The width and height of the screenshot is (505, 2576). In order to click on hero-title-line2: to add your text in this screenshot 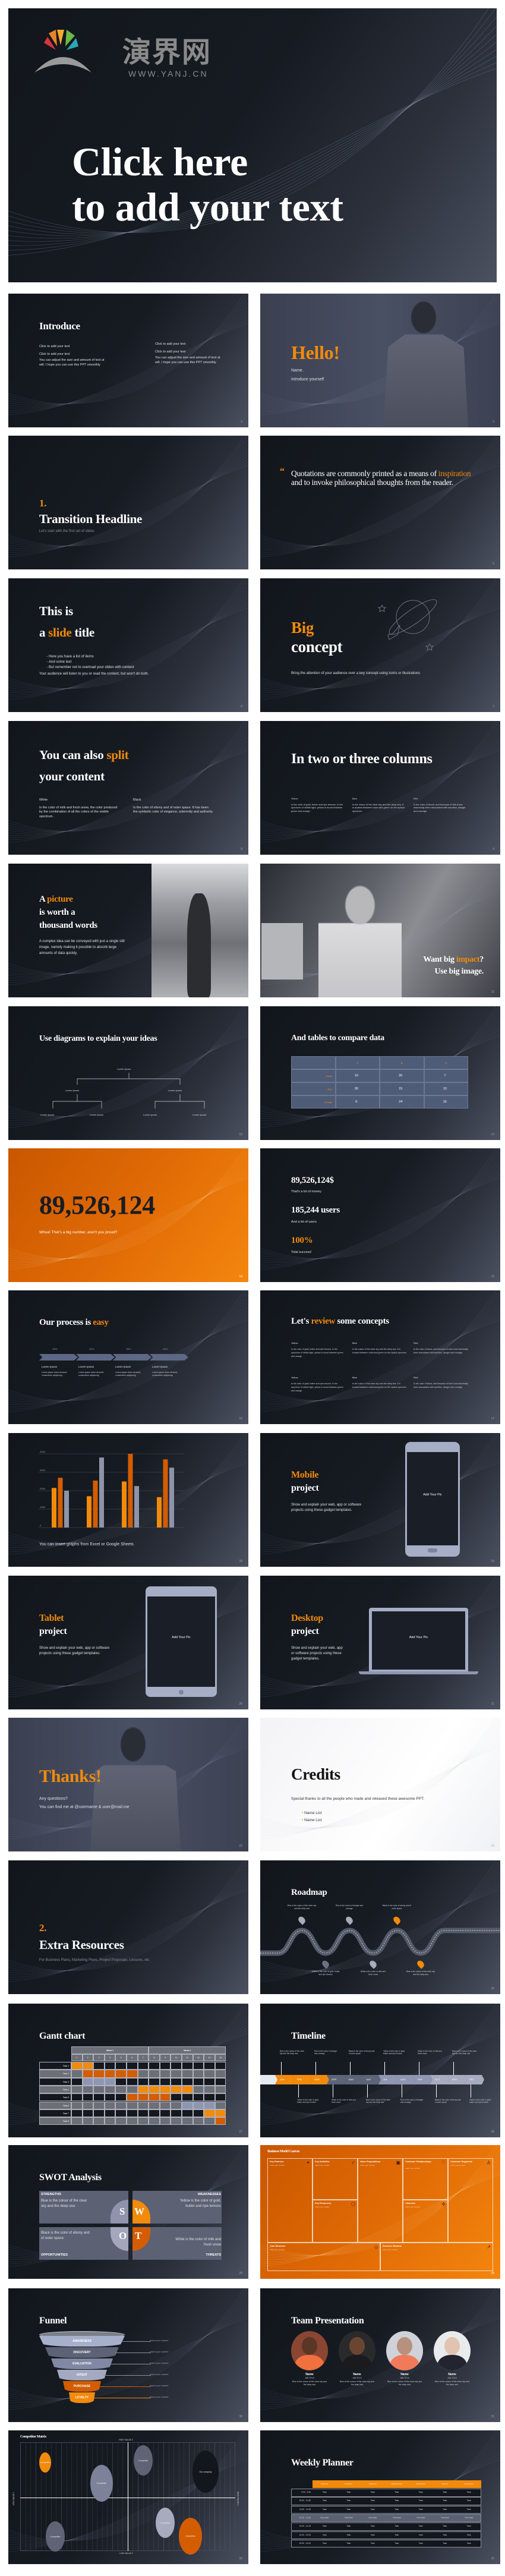, I will do `click(207, 207)`.